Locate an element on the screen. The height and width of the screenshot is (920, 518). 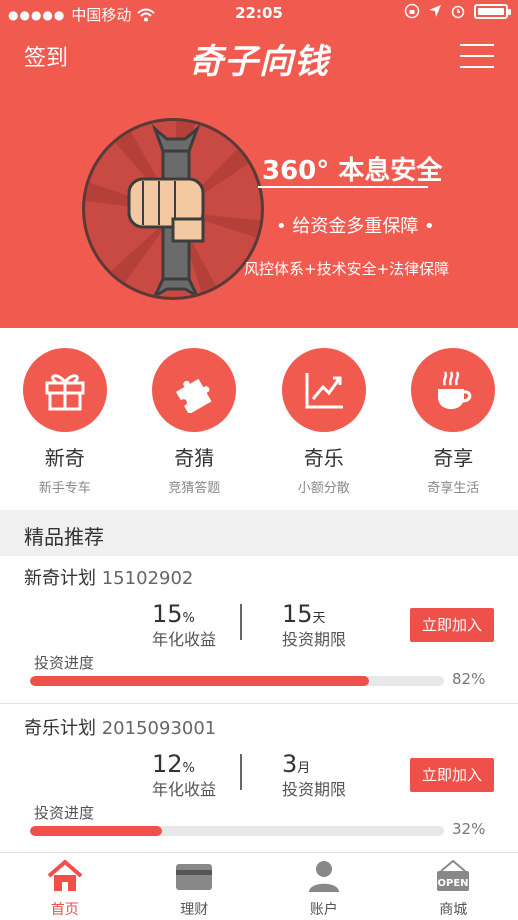
product-name: 奇乐计划 is located at coordinates (60, 728).